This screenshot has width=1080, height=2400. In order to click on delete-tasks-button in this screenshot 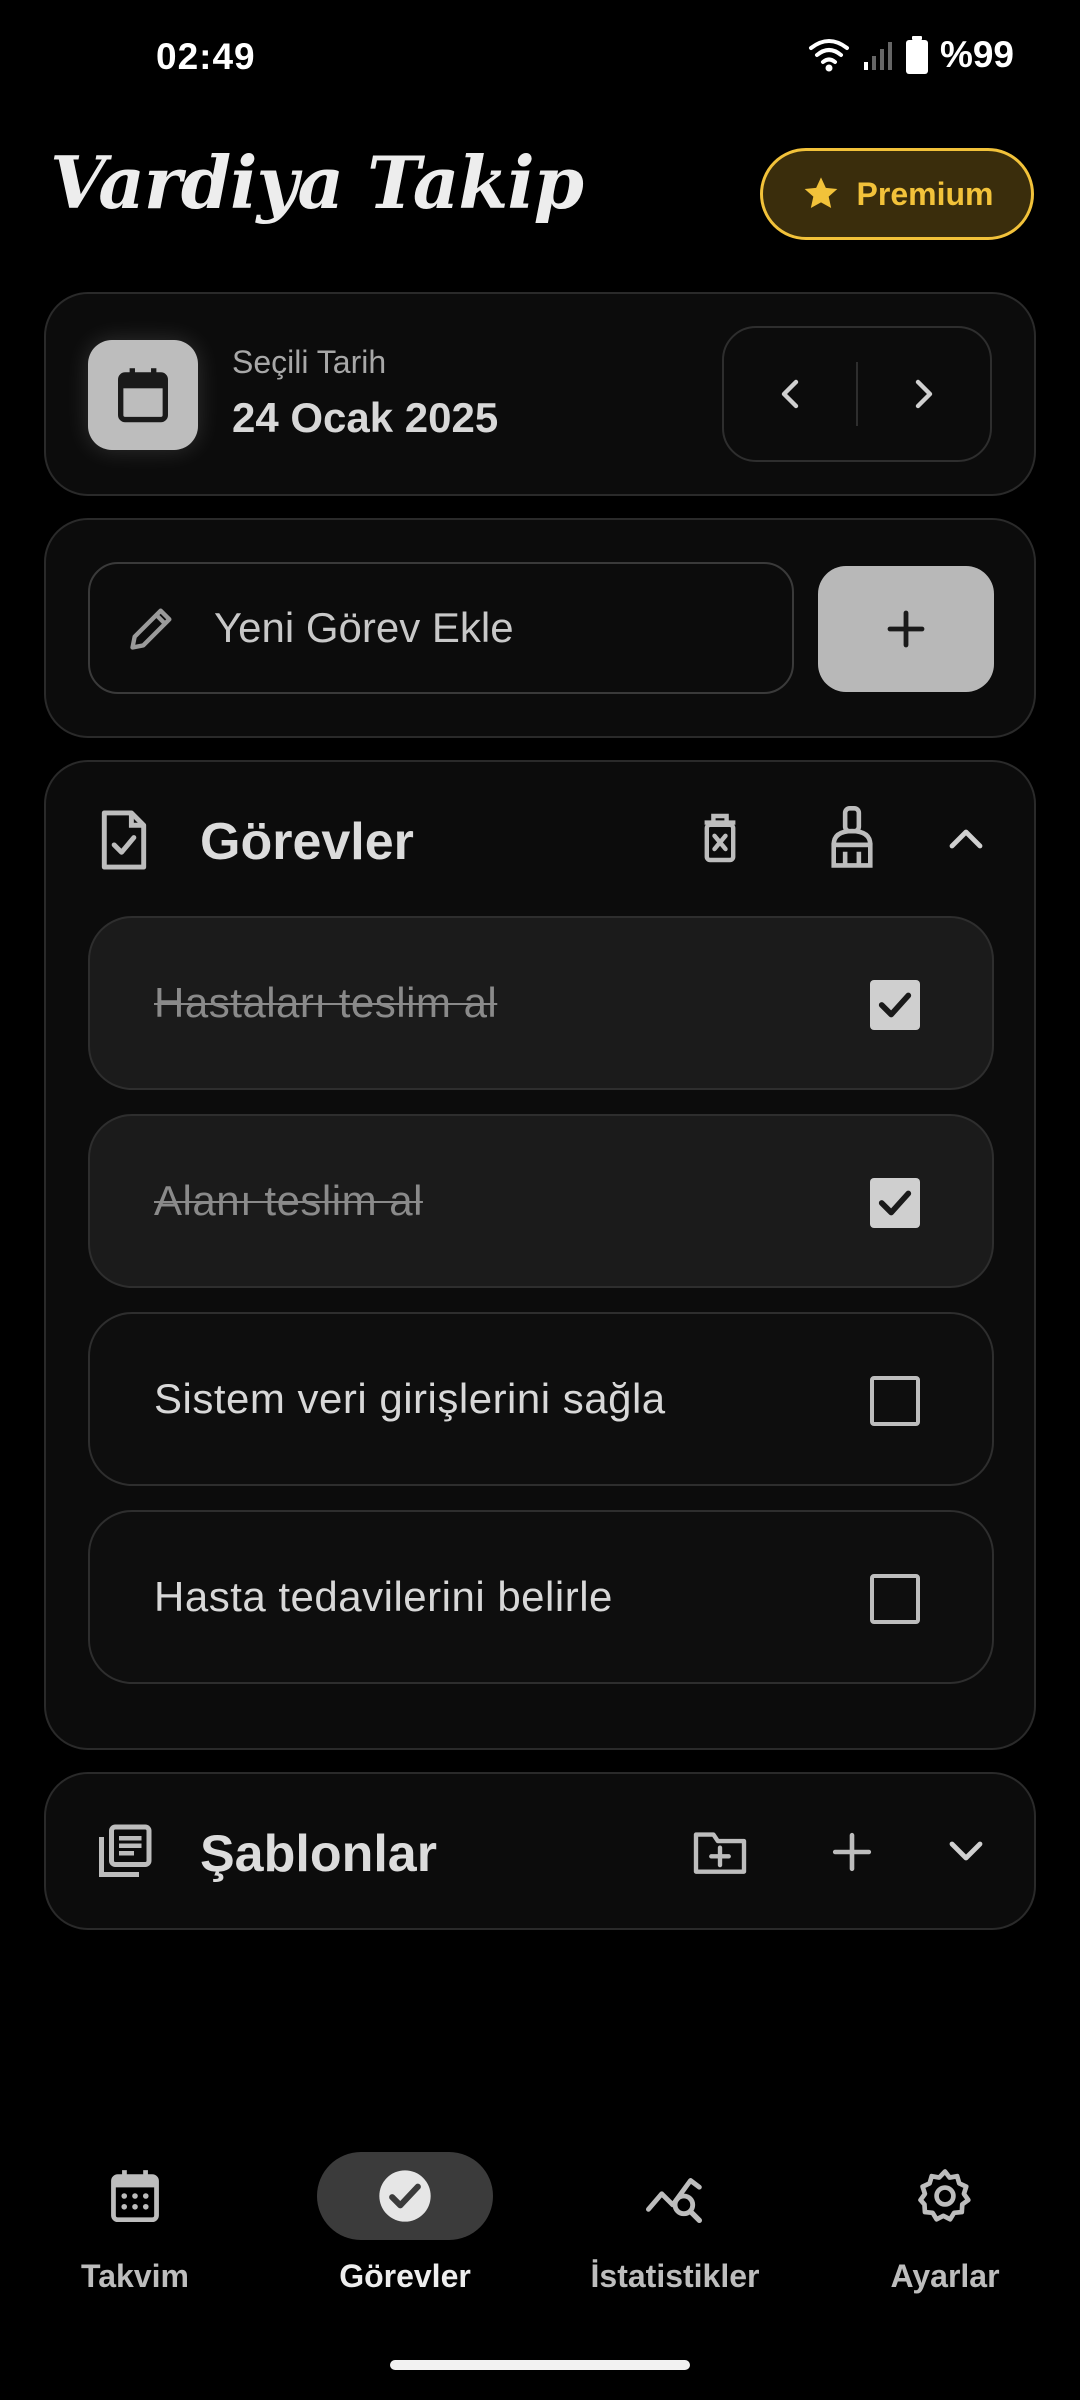, I will do `click(720, 838)`.